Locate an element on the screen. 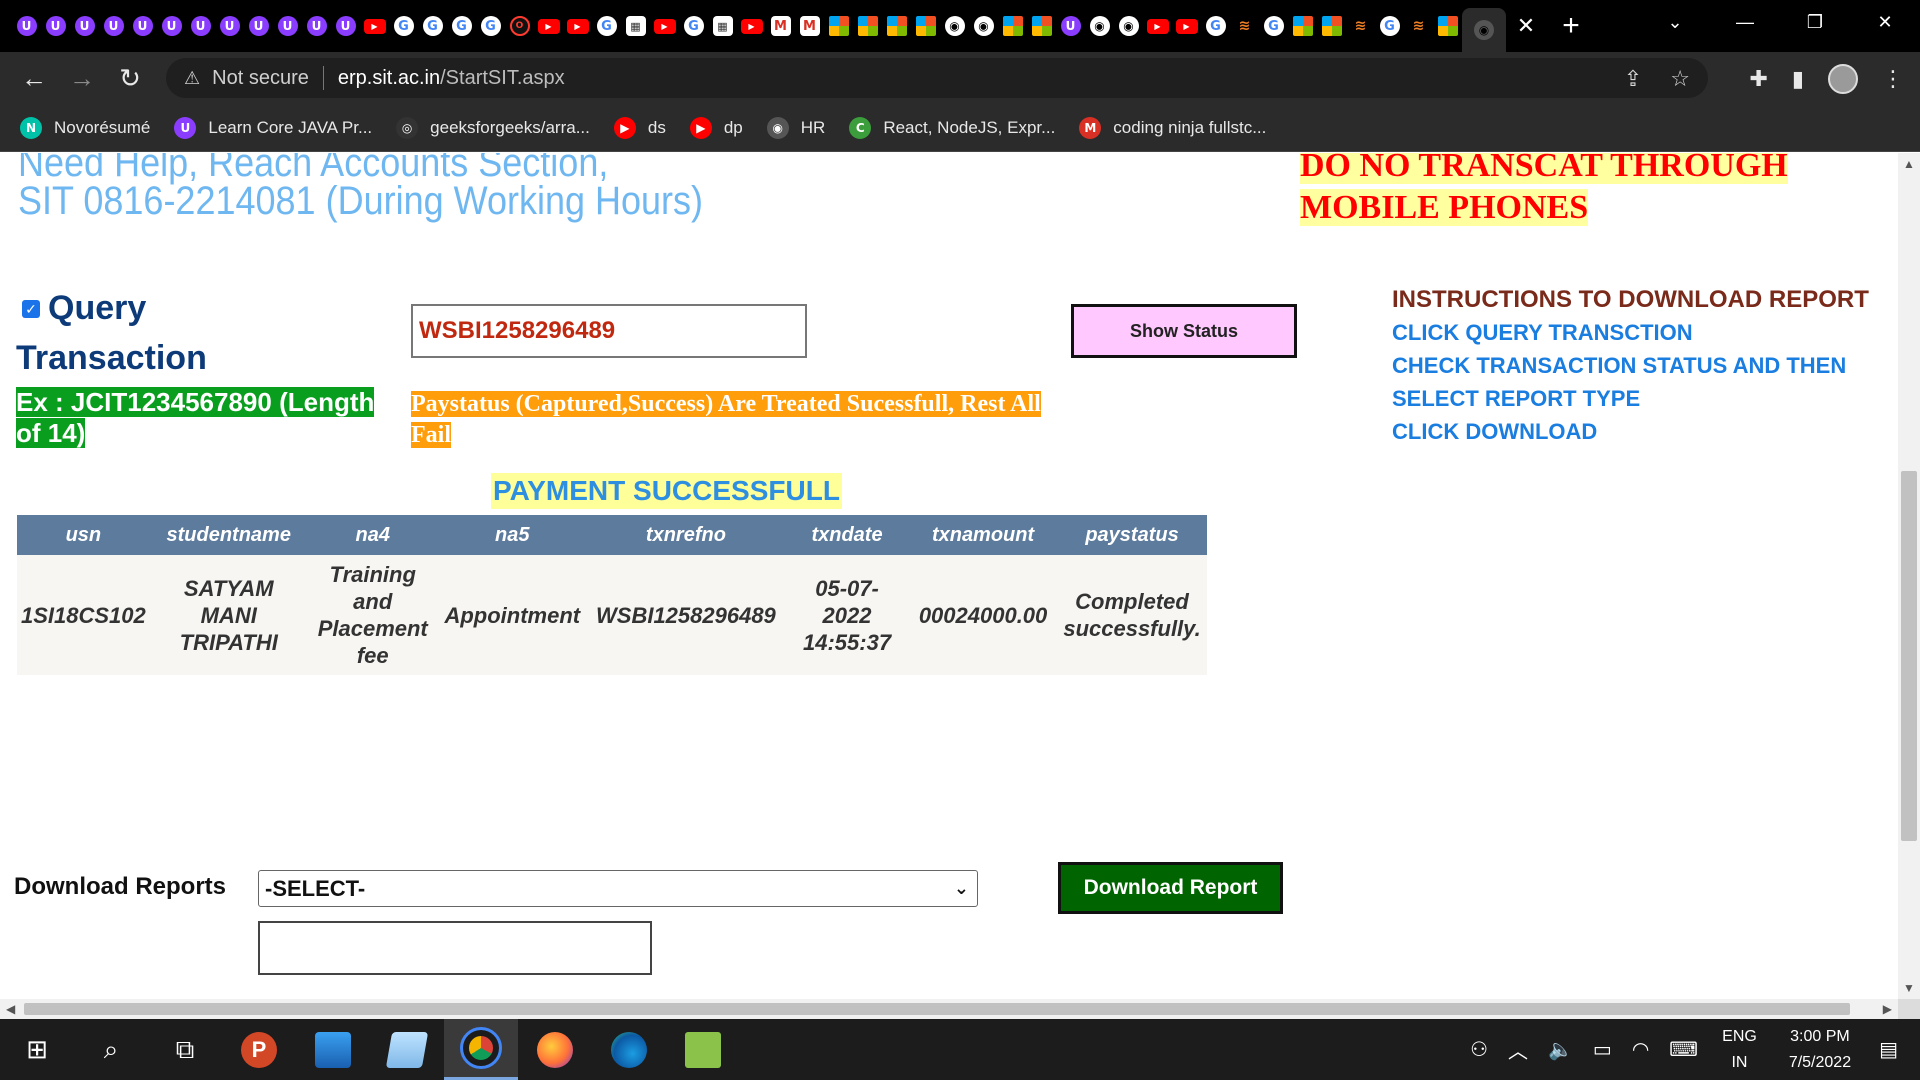 The image size is (1920, 1080). this-pc-icon is located at coordinates (333, 1049).